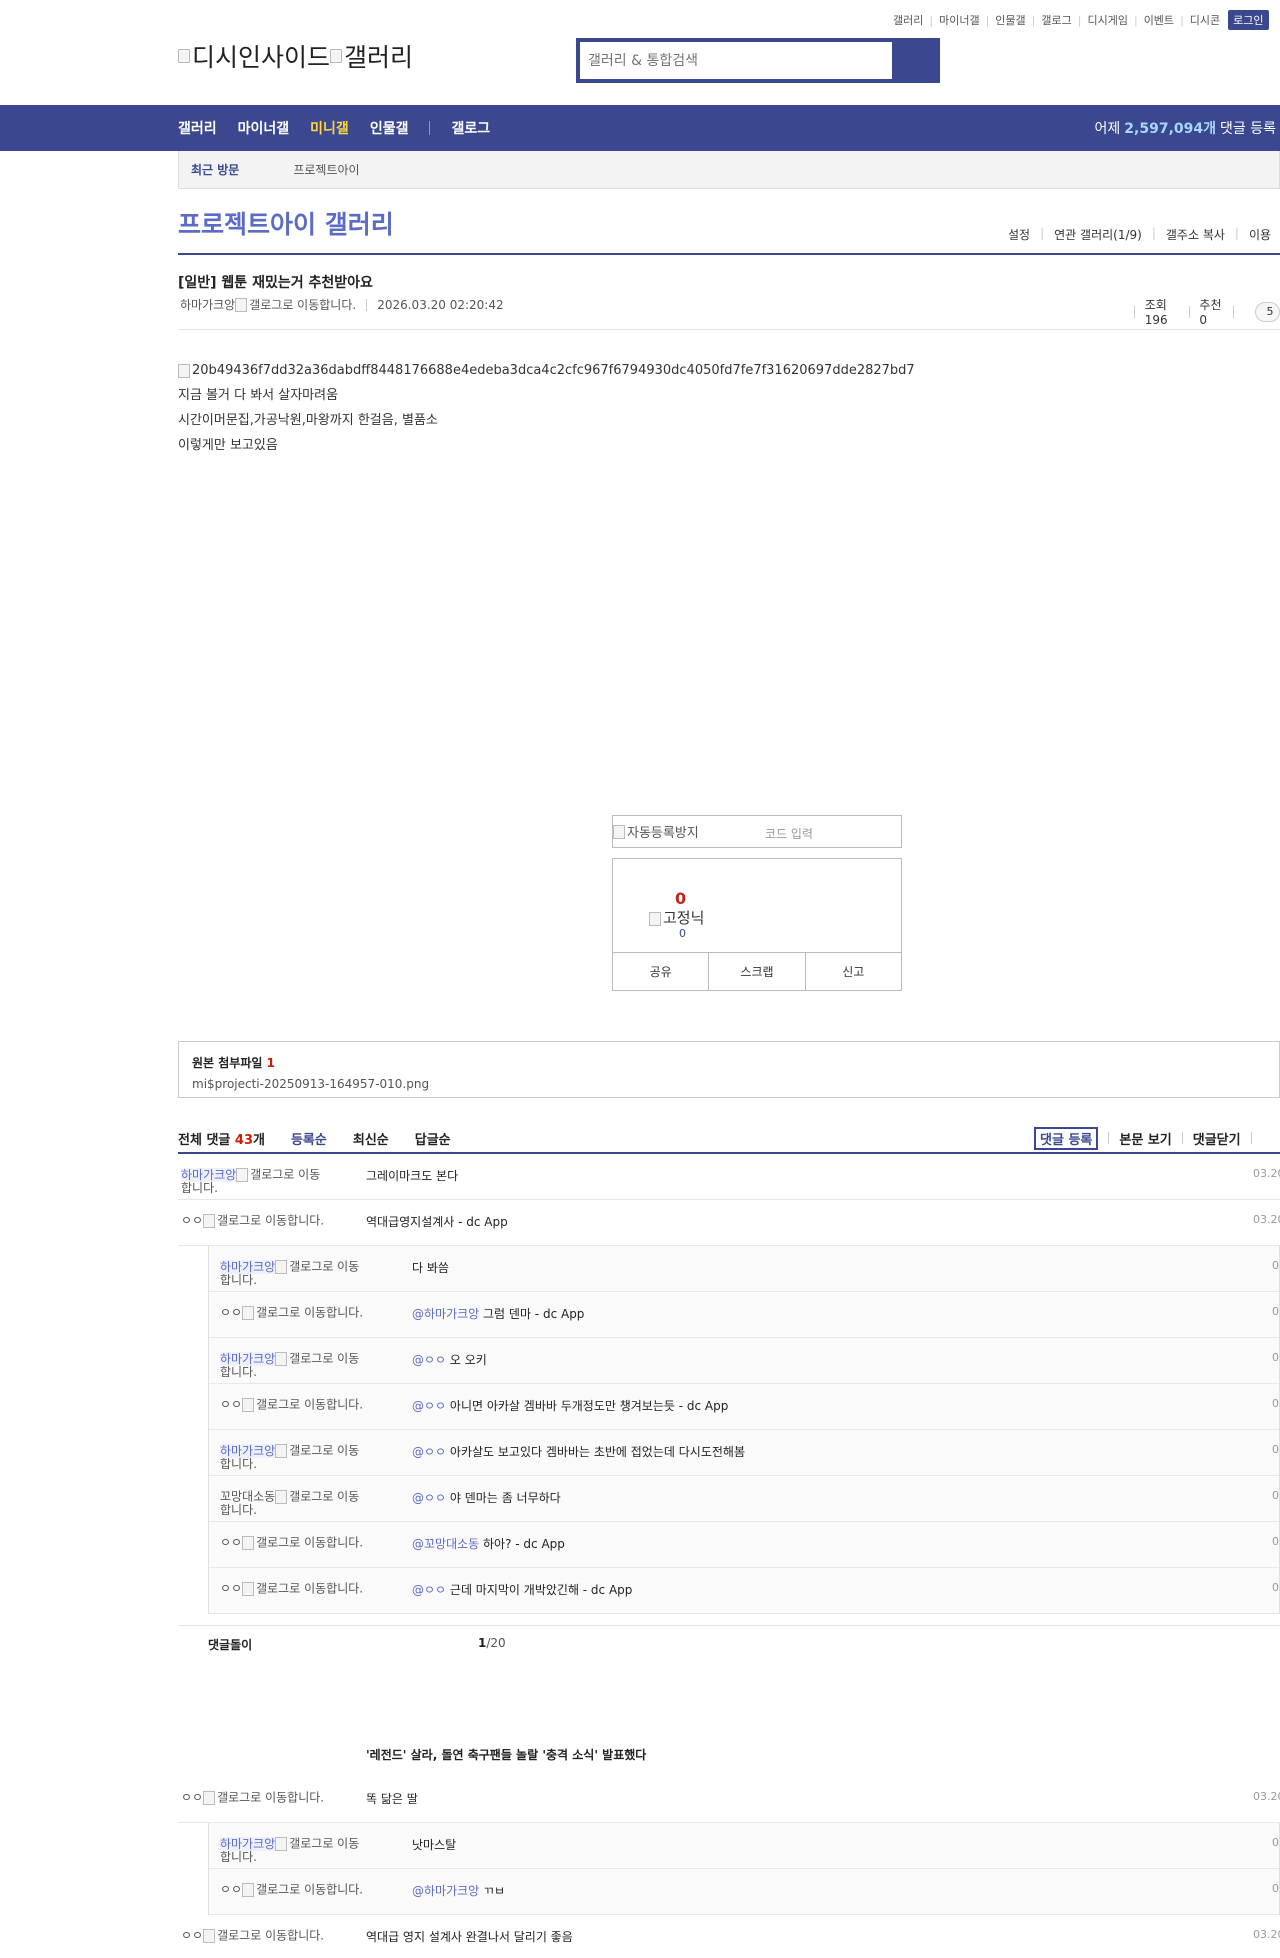  What do you see at coordinates (853, 971) in the screenshot?
I see `report-button: 신고` at bounding box center [853, 971].